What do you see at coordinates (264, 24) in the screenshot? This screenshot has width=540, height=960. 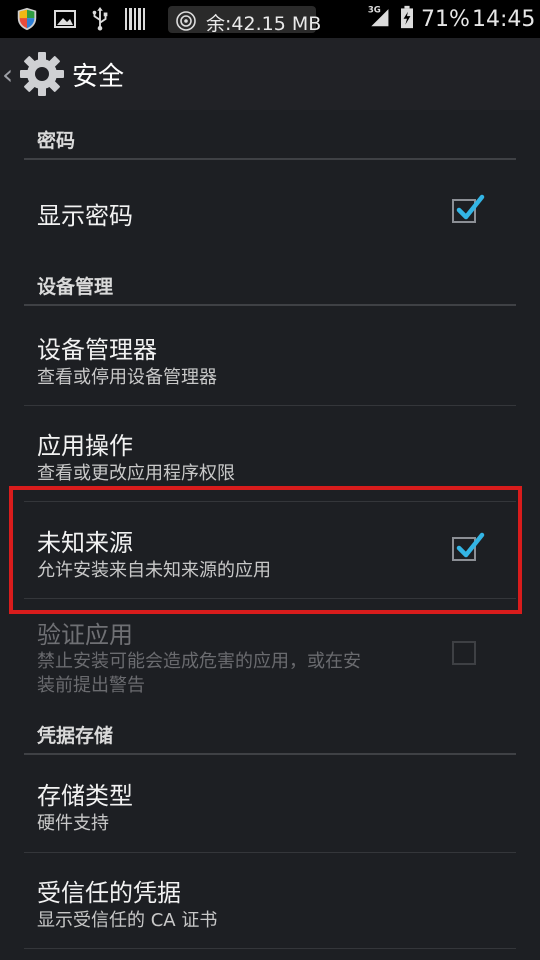 I see `memory-text: 余:42.15 MB` at bounding box center [264, 24].